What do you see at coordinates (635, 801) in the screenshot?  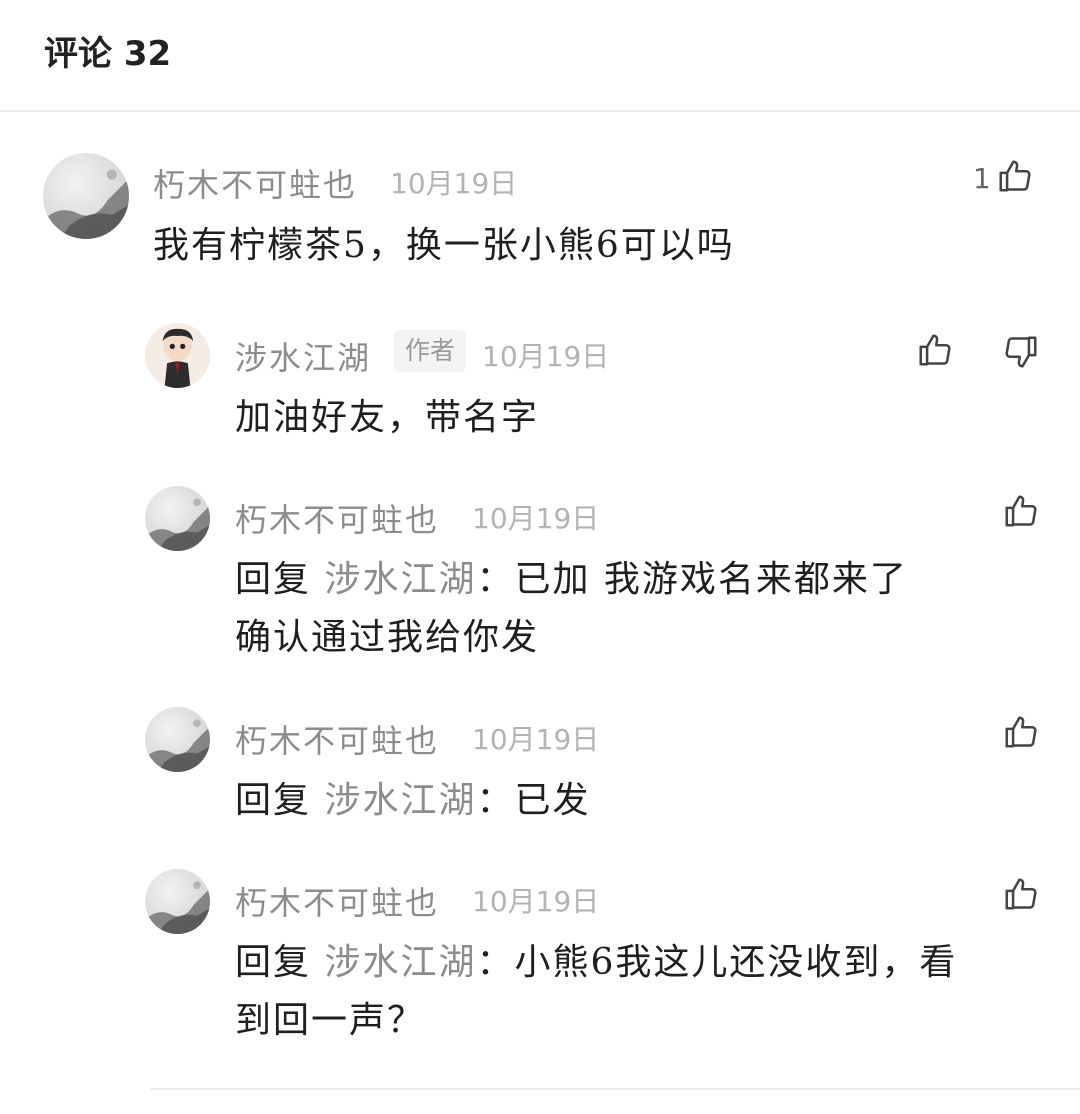 I see `comment-text: 回复 涉水江湖：已发` at bounding box center [635, 801].